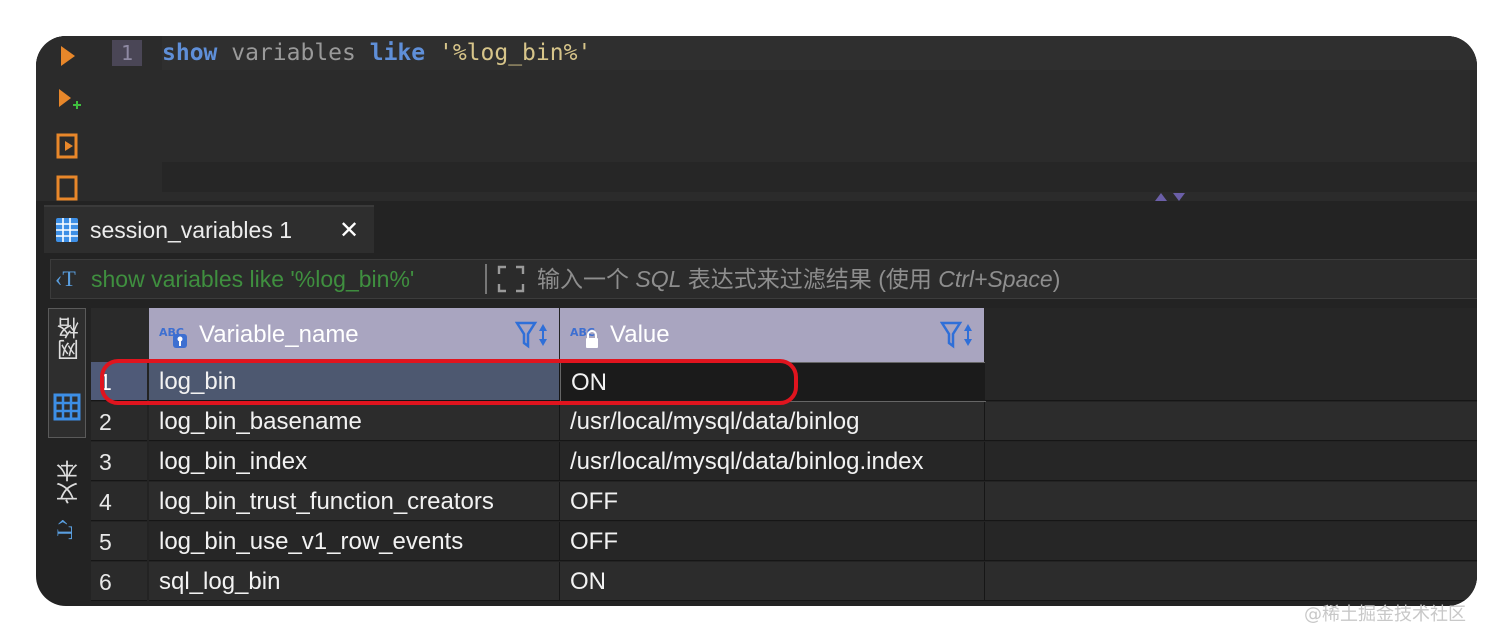 The height and width of the screenshot is (642, 1512). Describe the element at coordinates (486, 279) in the screenshot. I see `filter-separator` at that location.